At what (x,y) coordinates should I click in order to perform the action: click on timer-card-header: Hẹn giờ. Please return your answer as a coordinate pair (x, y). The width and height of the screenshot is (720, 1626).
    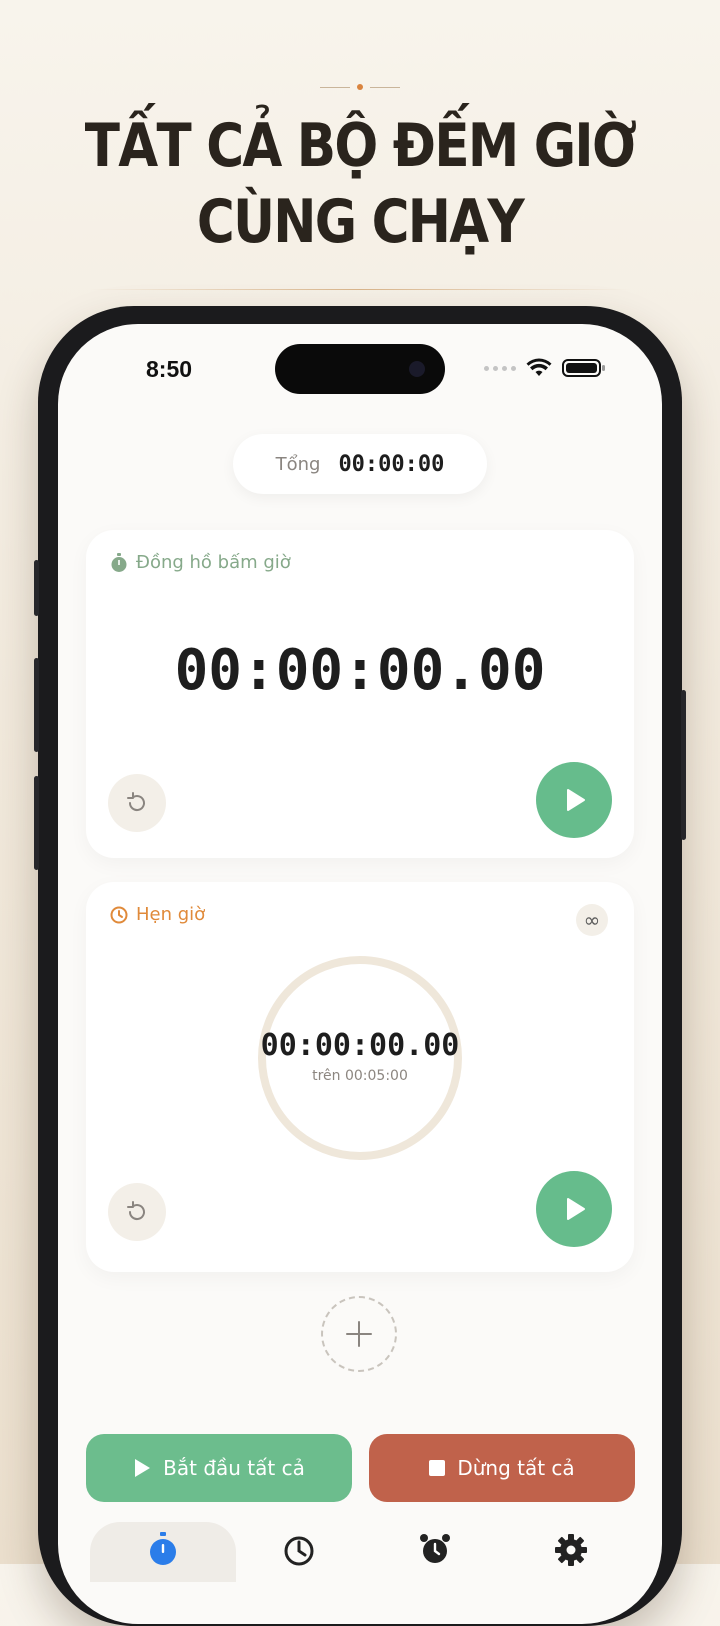
    Looking at the image, I should click on (157, 914).